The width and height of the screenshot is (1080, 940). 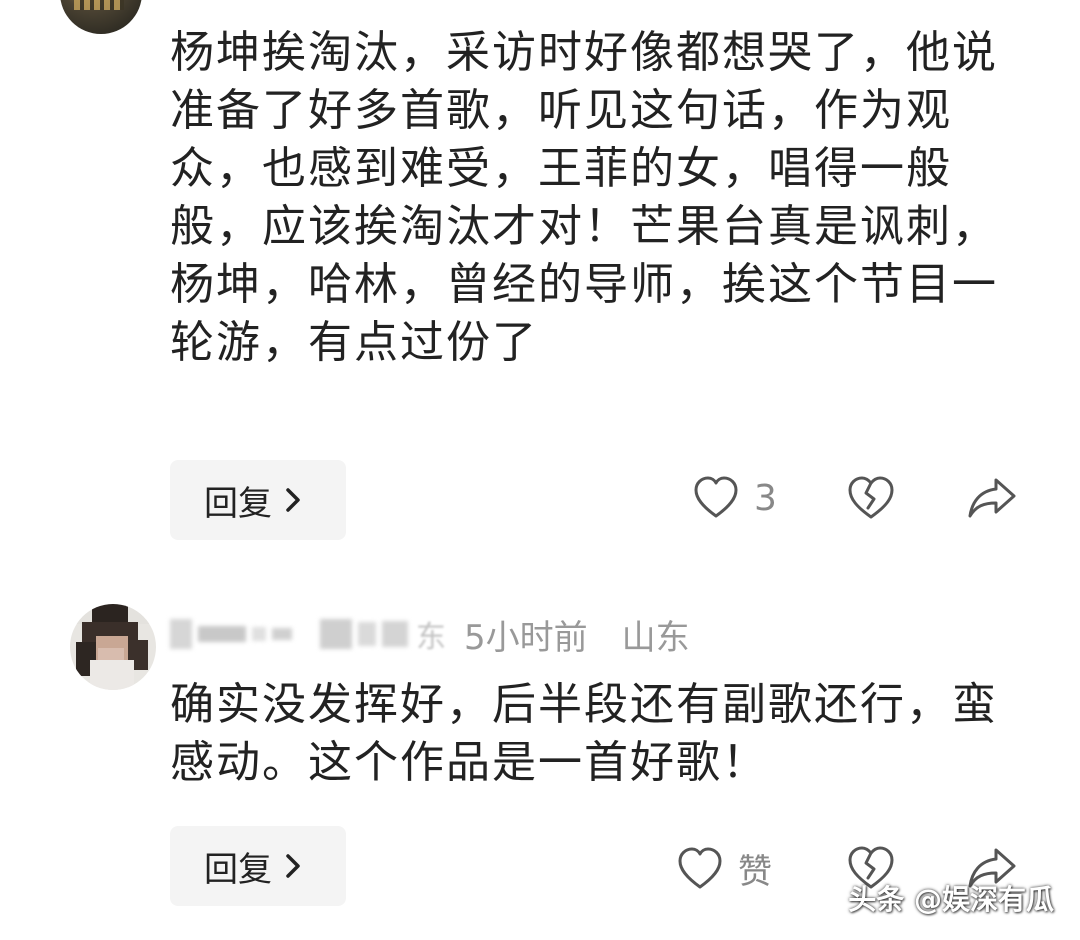 What do you see at coordinates (951, 899) in the screenshot?
I see `watermark: 头条 @娱深有瓜` at bounding box center [951, 899].